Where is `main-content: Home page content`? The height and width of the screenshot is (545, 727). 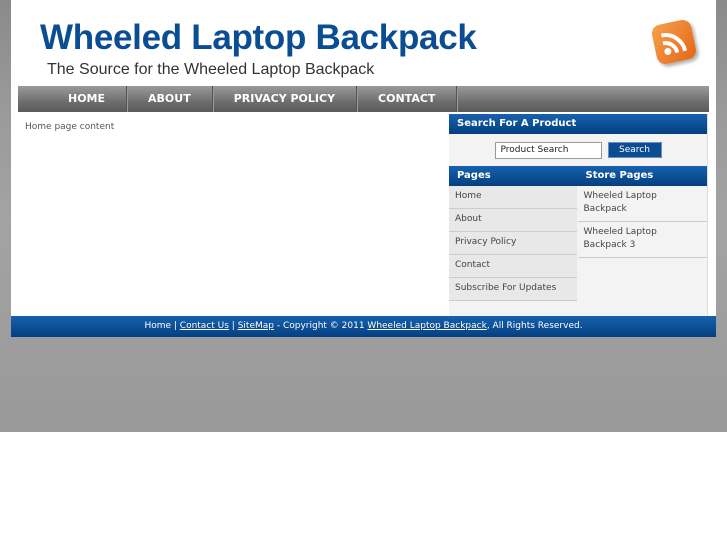
main-content: Home page content is located at coordinates (70, 127).